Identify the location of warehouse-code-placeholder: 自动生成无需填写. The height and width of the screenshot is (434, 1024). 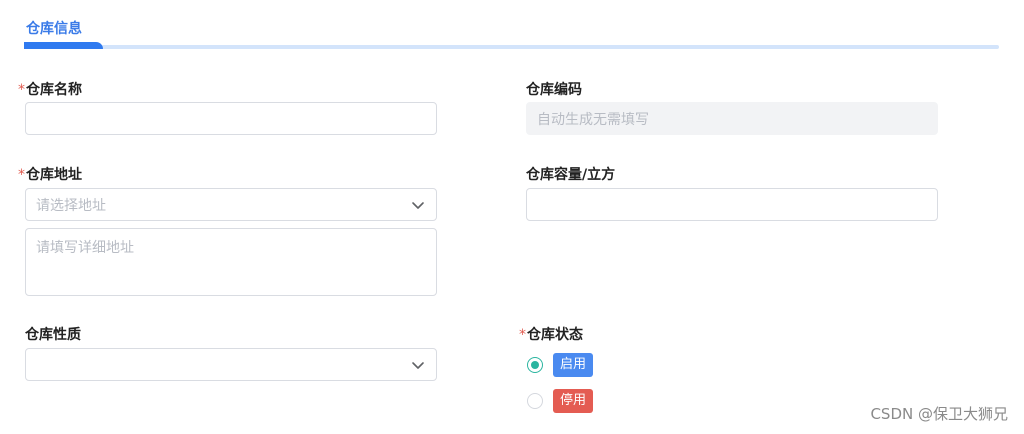
(593, 119).